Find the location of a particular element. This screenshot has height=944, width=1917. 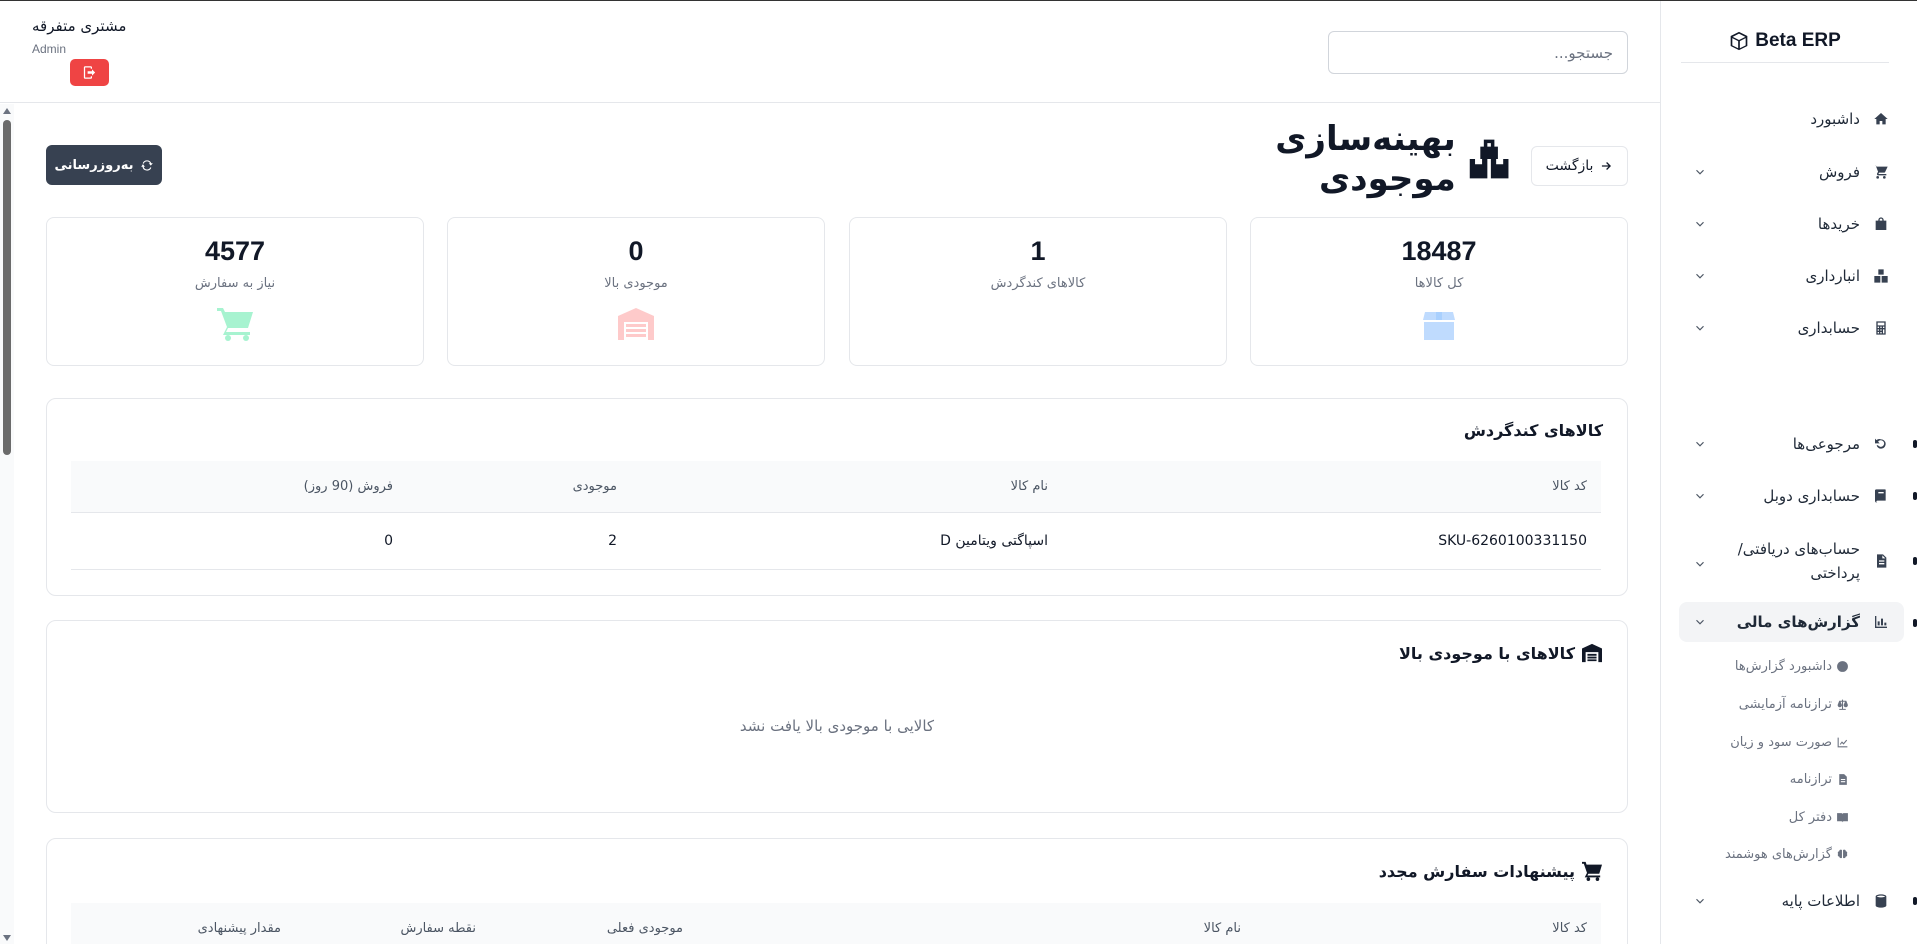

boxes-icon is located at coordinates (1489, 159).